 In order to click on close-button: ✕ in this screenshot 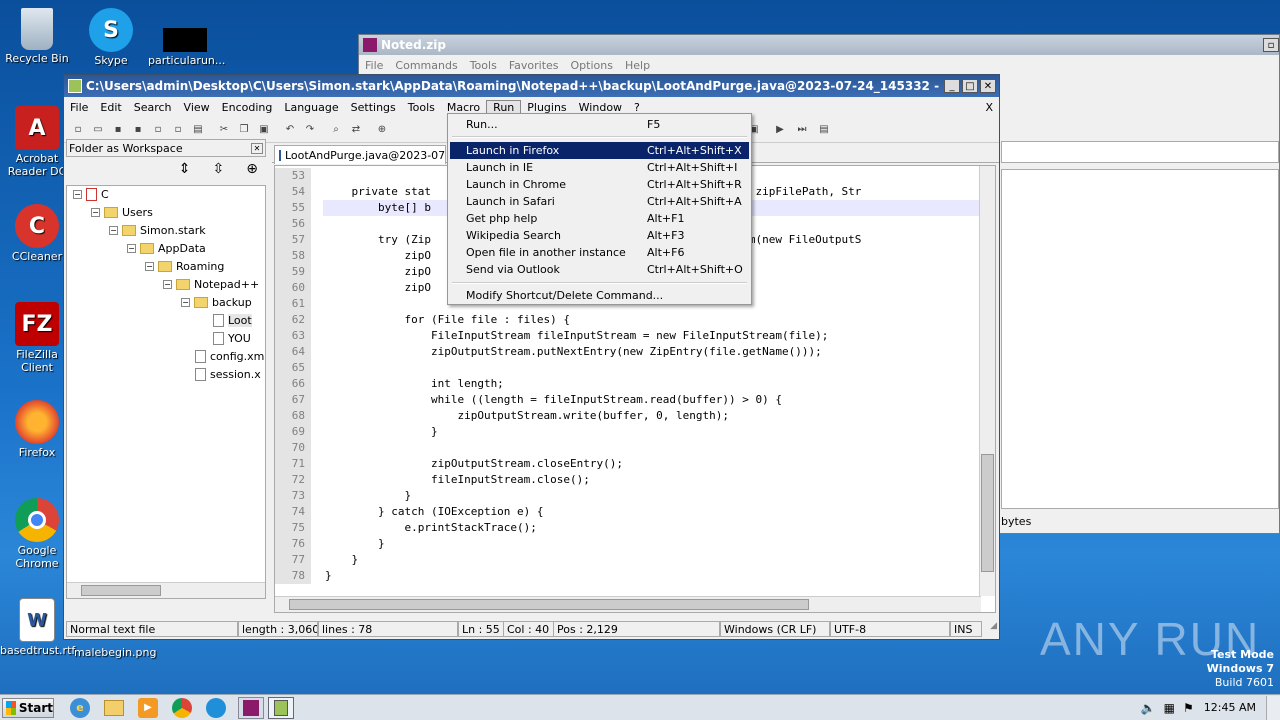, I will do `click(988, 86)`.